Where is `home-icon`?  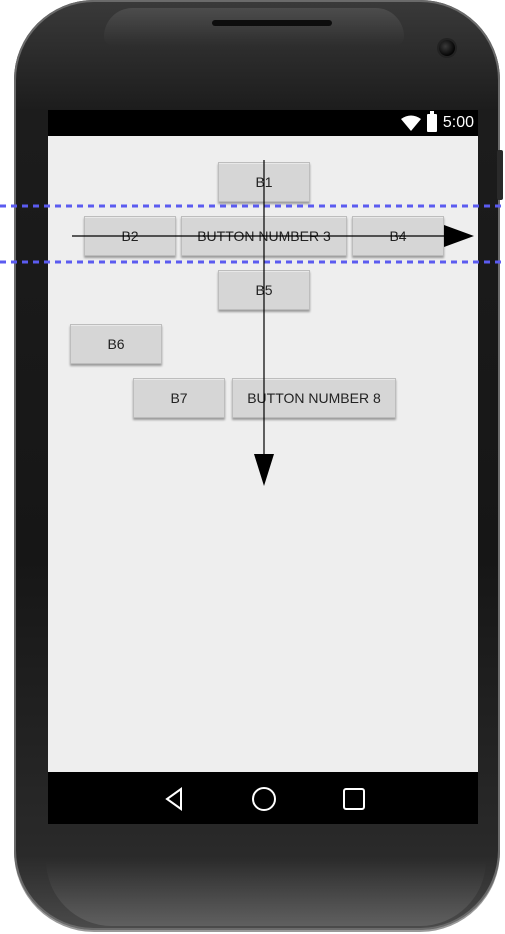 home-icon is located at coordinates (264, 799).